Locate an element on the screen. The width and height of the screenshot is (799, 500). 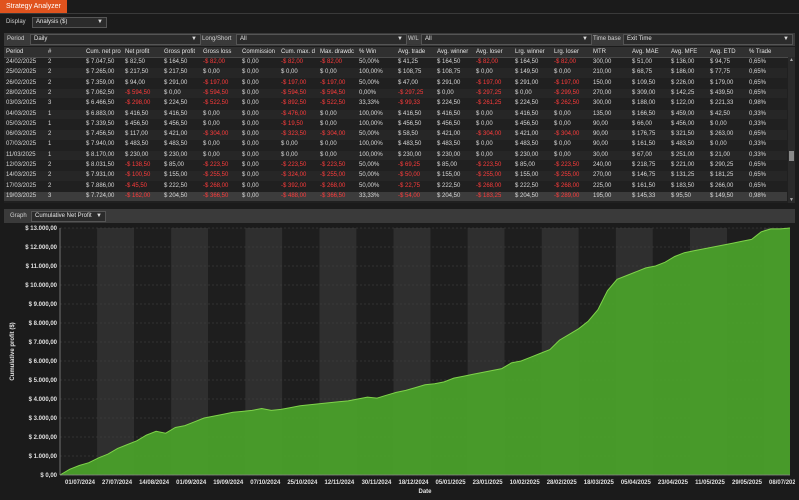
y-tick-label: $ 8.000,00 is located at coordinates (43, 324).